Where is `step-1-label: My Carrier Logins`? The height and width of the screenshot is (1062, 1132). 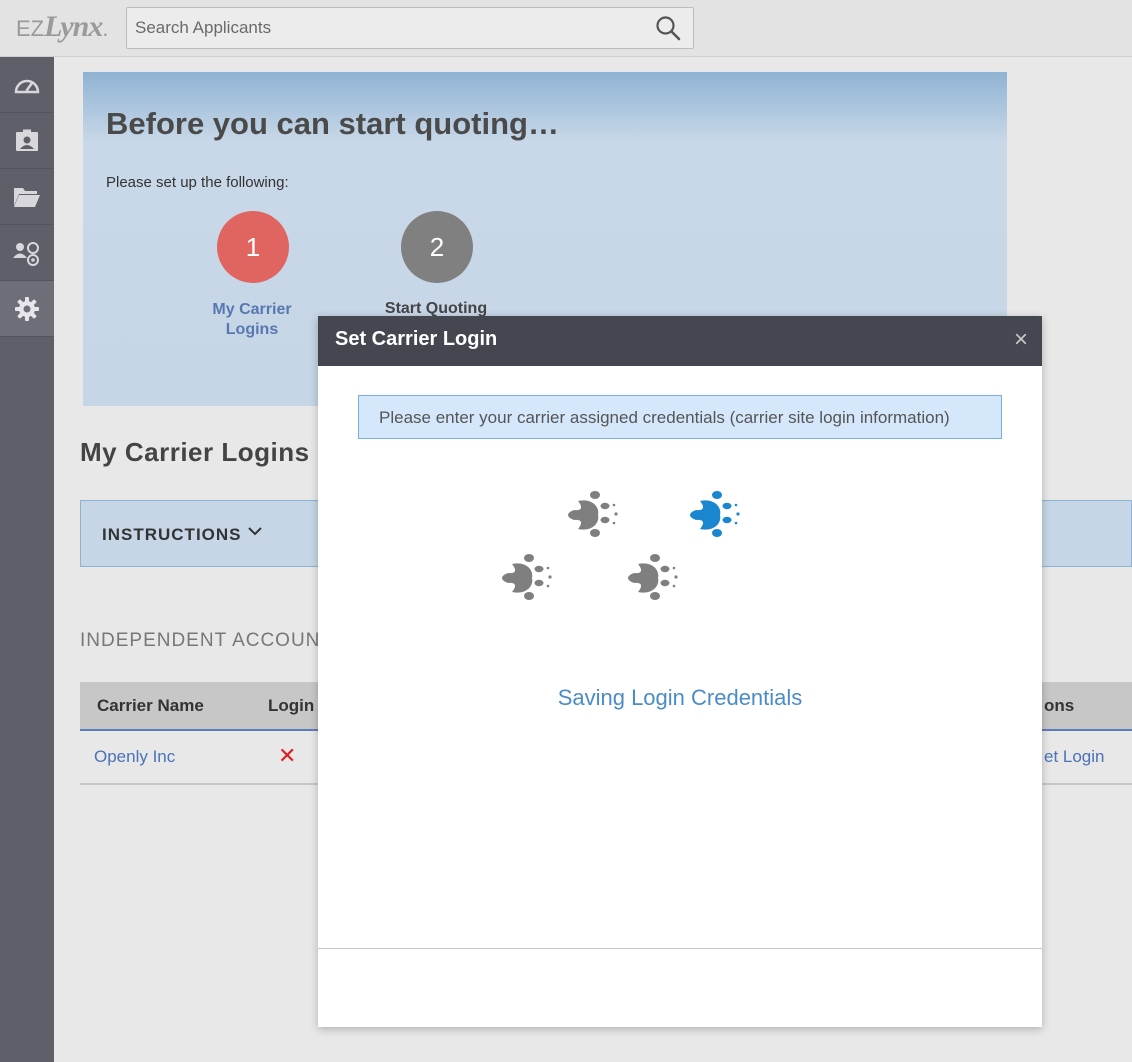 step-1-label: My Carrier Logins is located at coordinates (252, 320).